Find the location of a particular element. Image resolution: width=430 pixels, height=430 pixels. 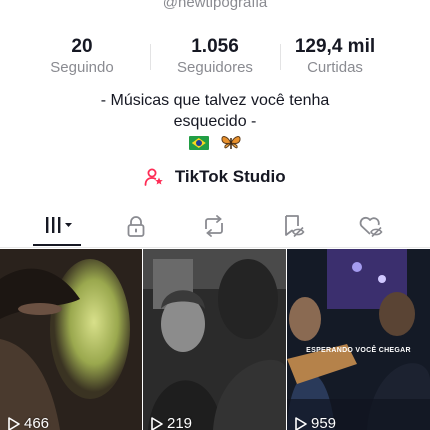

tab-reposts is located at coordinates (214, 226).